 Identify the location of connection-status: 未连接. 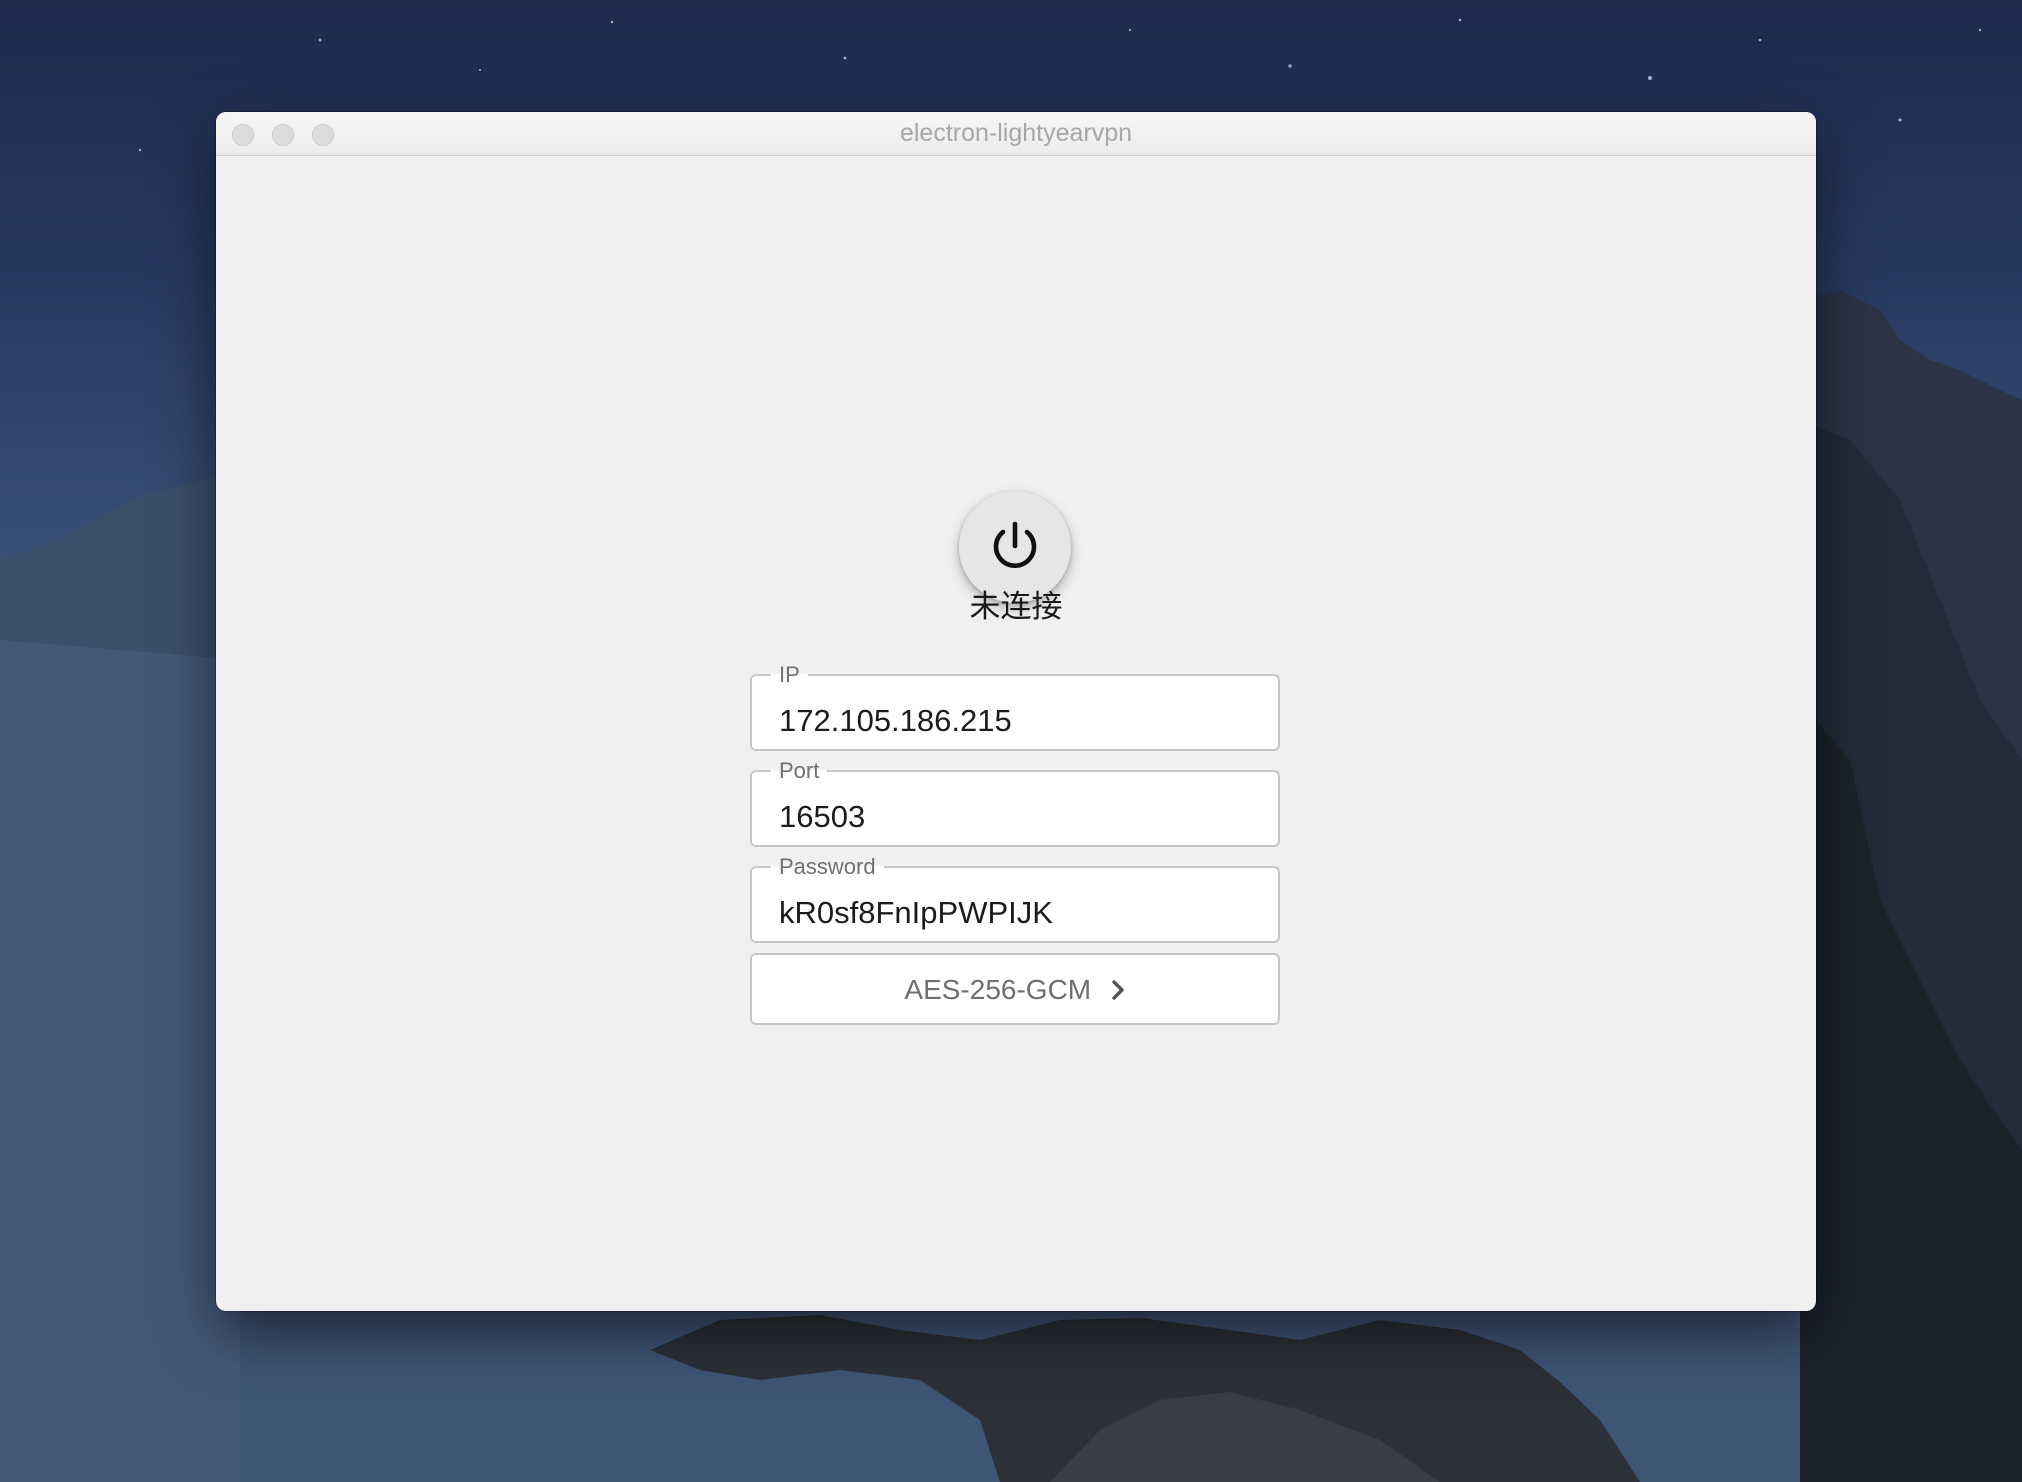
(1016, 607).